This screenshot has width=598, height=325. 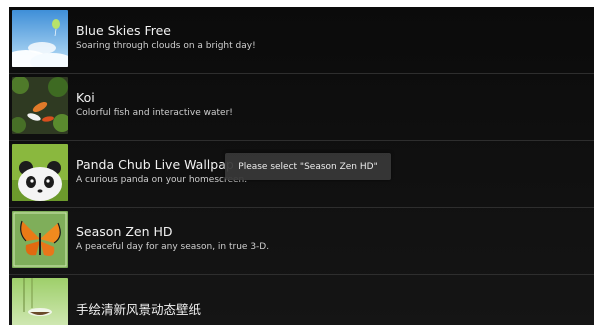 What do you see at coordinates (40, 105) in the screenshot?
I see `koi-pond-icon` at bounding box center [40, 105].